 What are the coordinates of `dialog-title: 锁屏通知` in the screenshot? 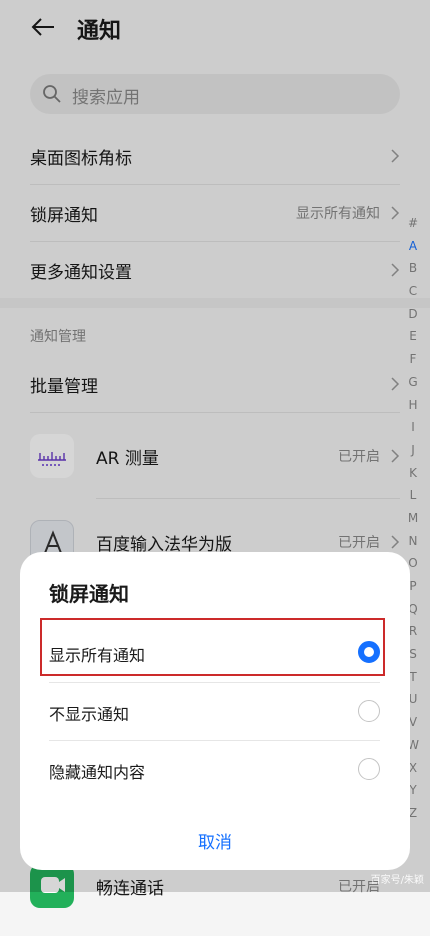 It's located at (89, 594).